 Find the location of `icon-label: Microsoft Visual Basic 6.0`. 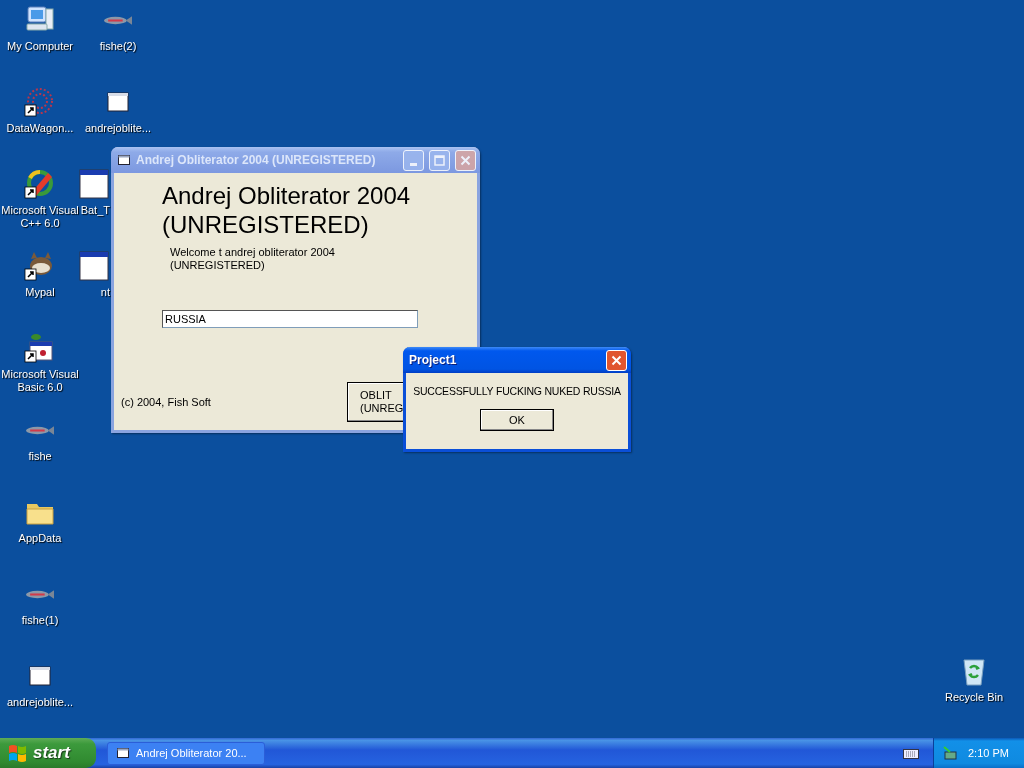

icon-label: Microsoft Visual Basic 6.0 is located at coordinates (40, 381).